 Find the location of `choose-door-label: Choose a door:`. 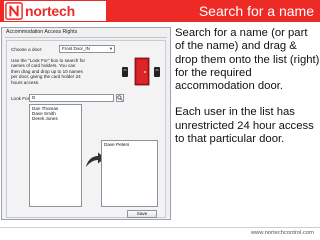

choose-door-label: Choose a door: is located at coordinates (27, 49).